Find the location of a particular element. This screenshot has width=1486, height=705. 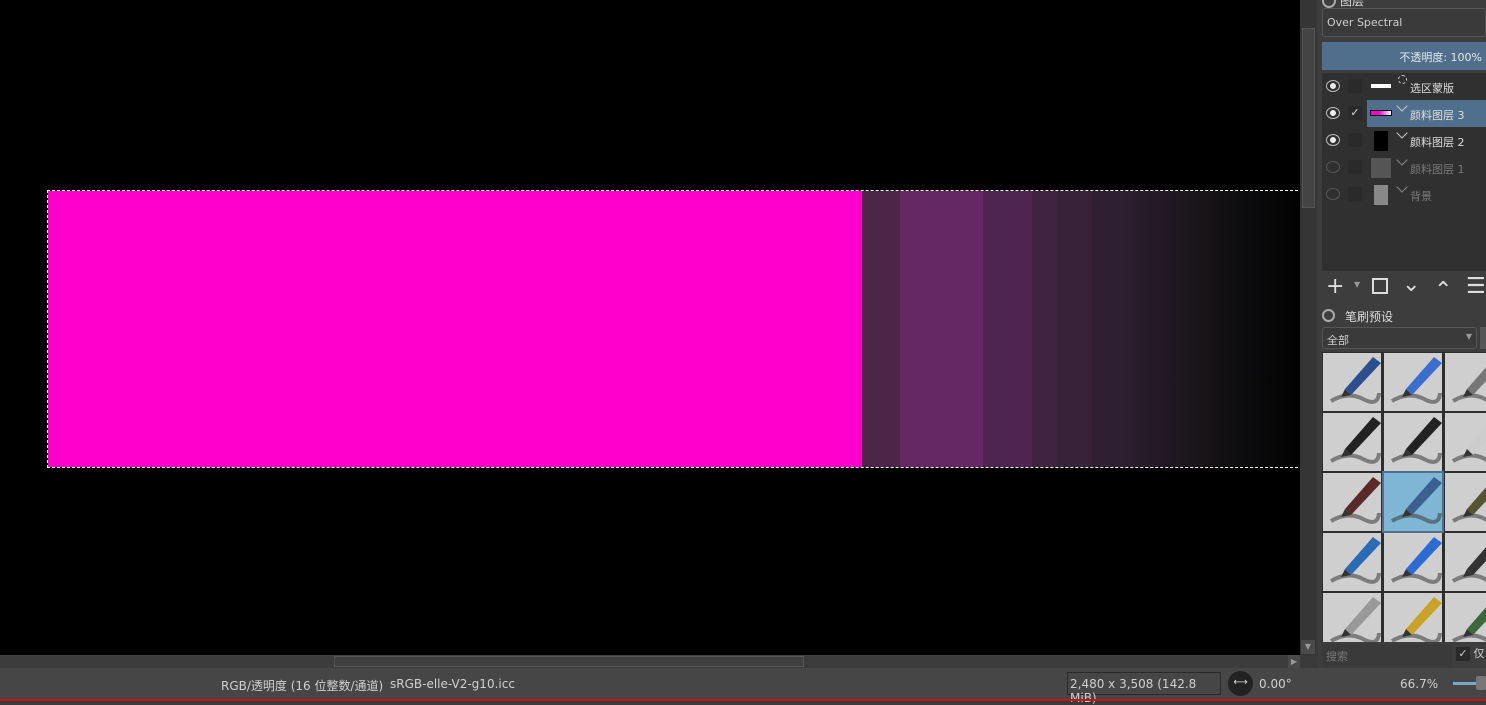

layer-toolbar: + ▼ ⌄ ⌃ ☰ is located at coordinates (1404, 287).